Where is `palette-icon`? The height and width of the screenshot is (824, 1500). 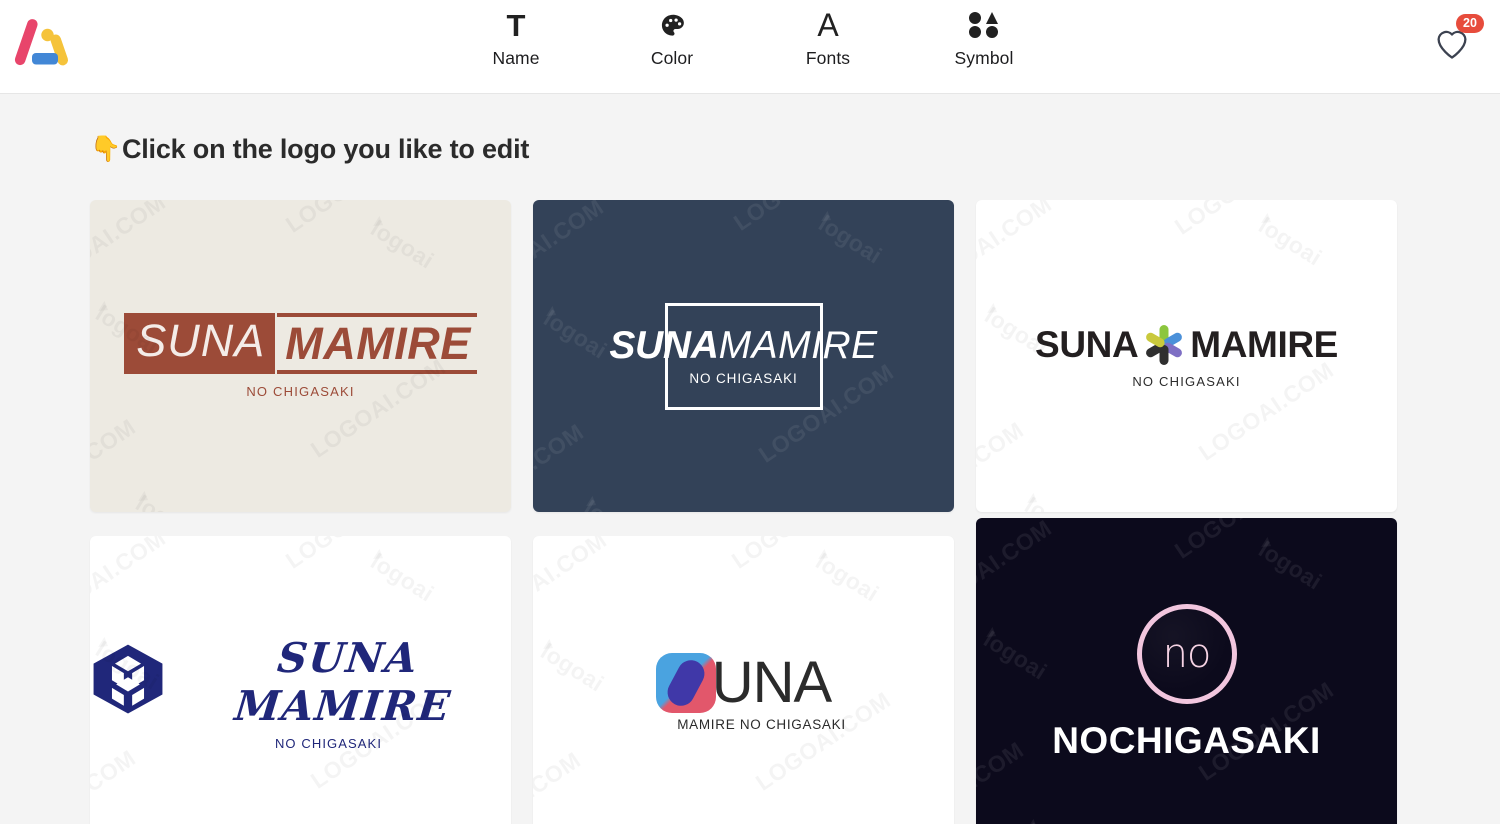 palette-icon is located at coordinates (672, 25).